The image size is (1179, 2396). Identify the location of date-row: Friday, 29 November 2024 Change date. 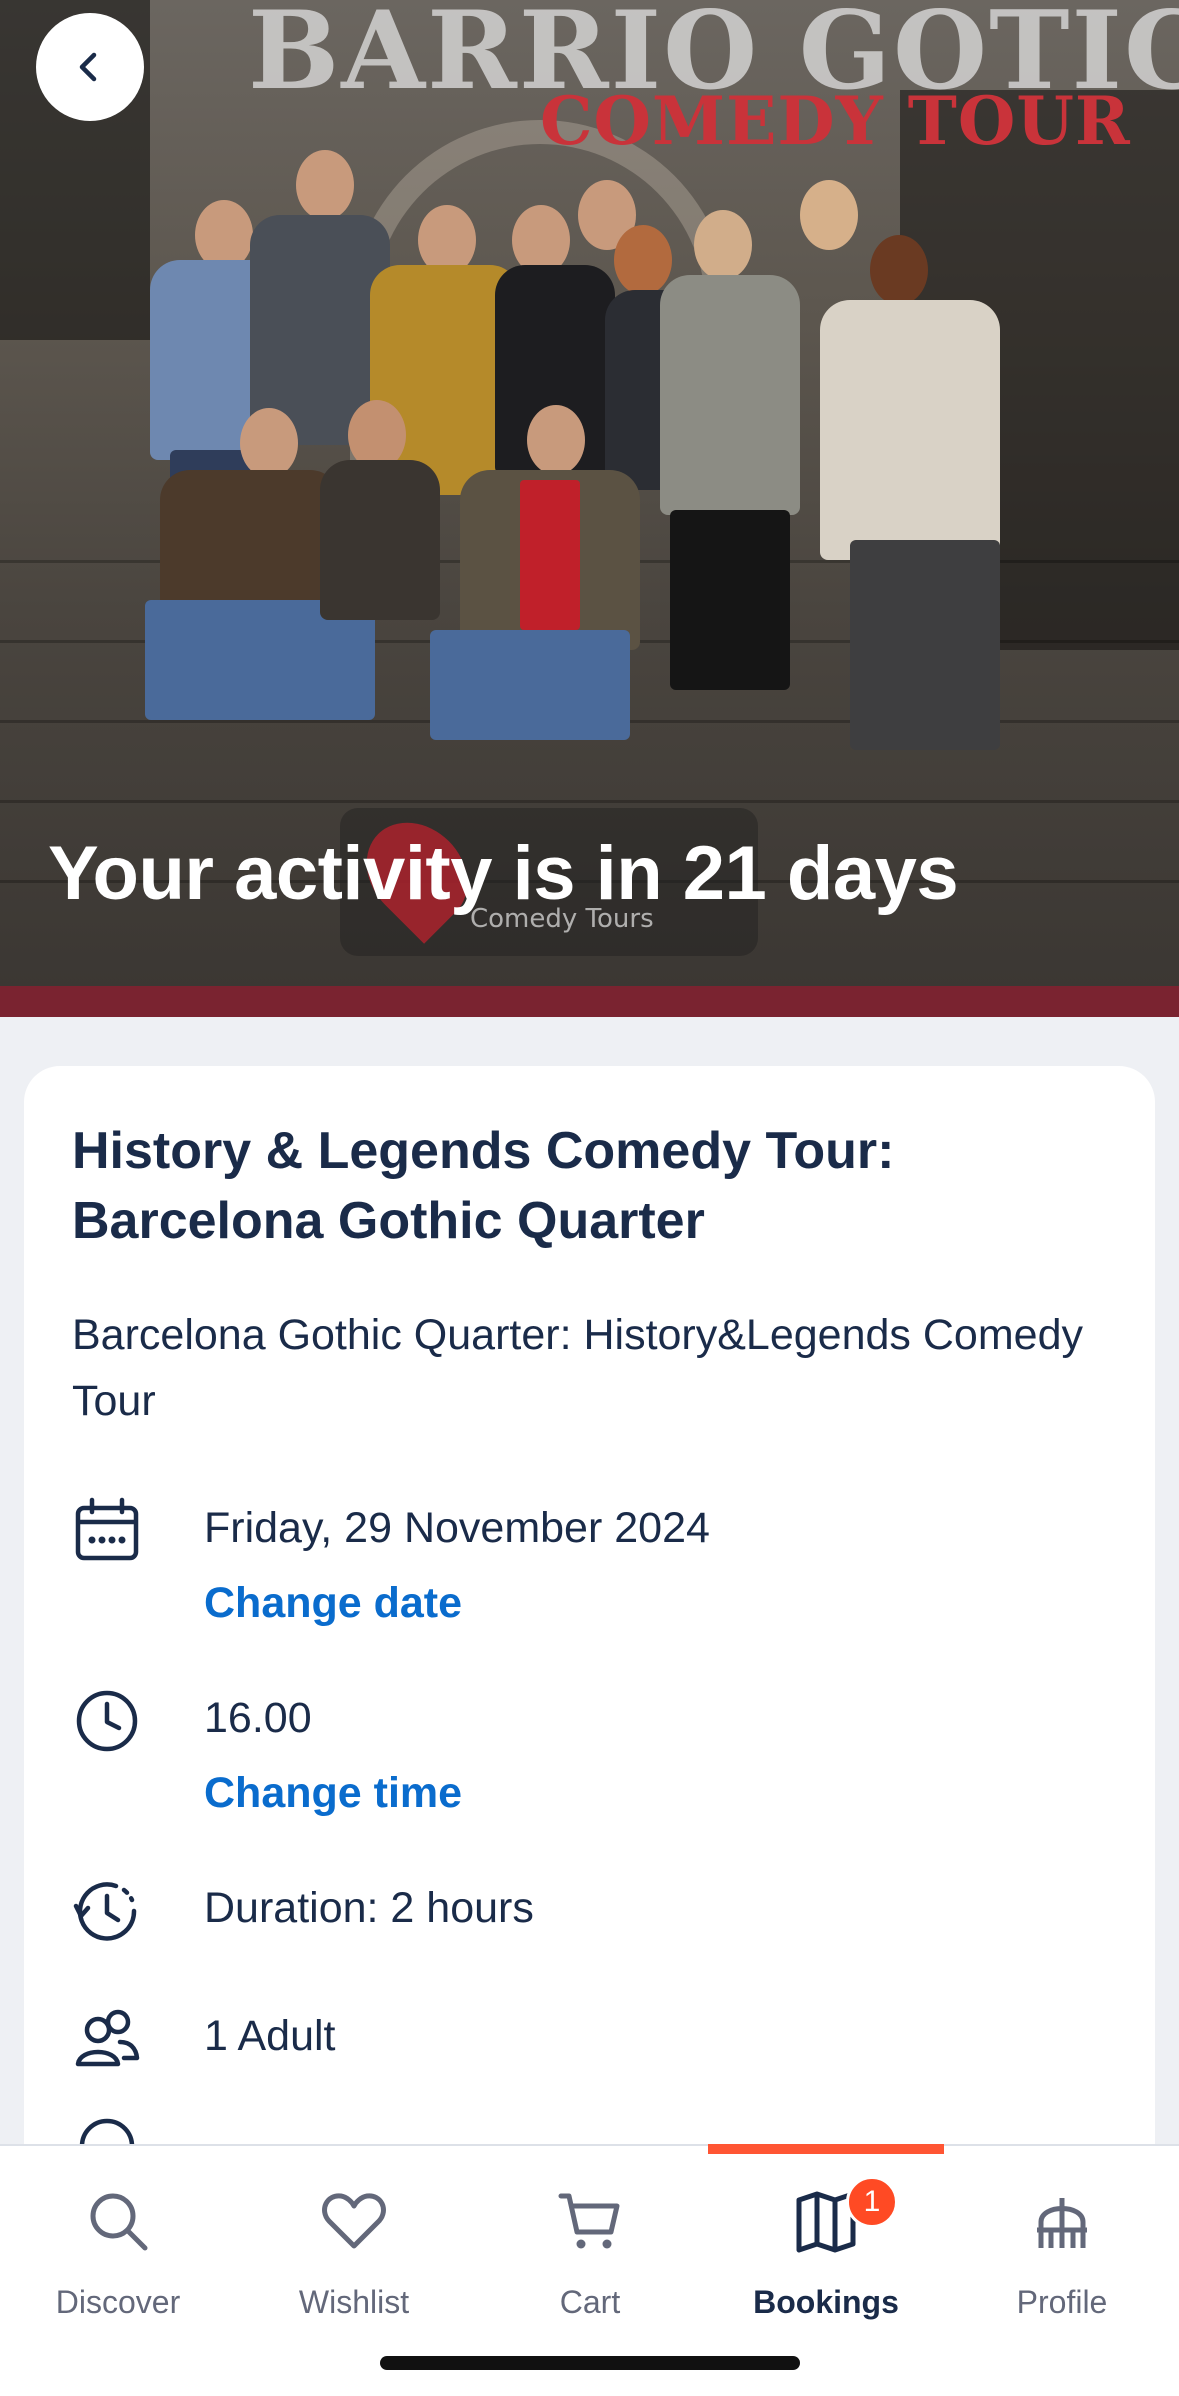
(587, 1571).